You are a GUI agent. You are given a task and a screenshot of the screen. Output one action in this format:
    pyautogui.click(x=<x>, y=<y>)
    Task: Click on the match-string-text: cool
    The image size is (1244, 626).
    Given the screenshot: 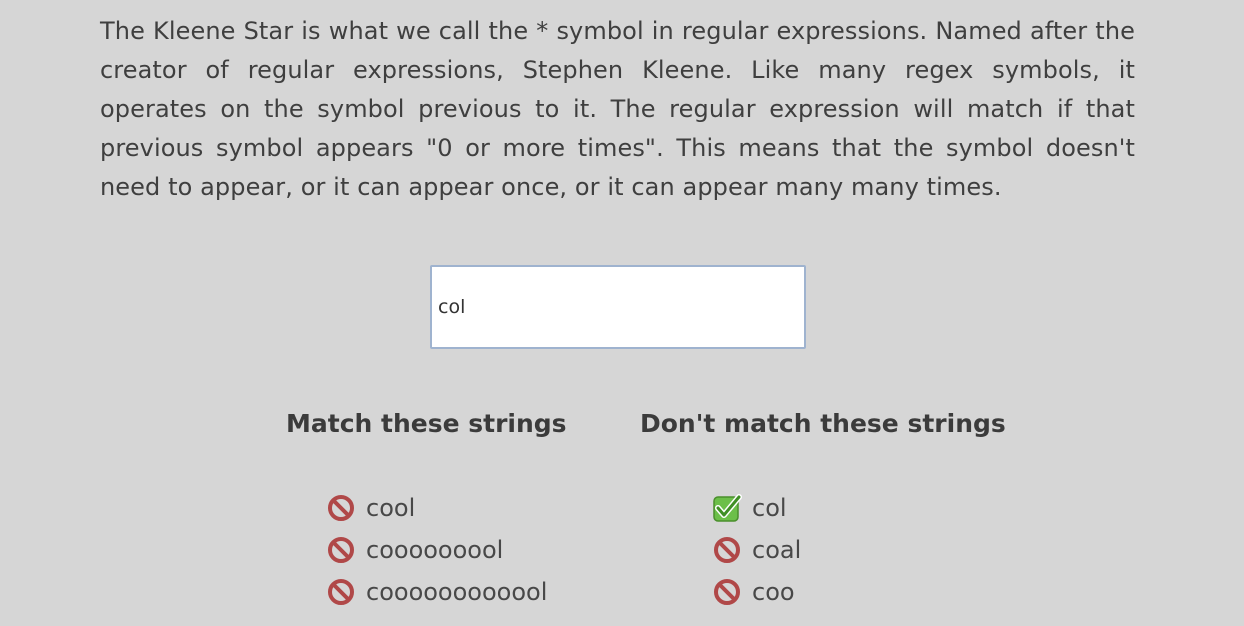 What is the action you would take?
    pyautogui.click(x=391, y=508)
    